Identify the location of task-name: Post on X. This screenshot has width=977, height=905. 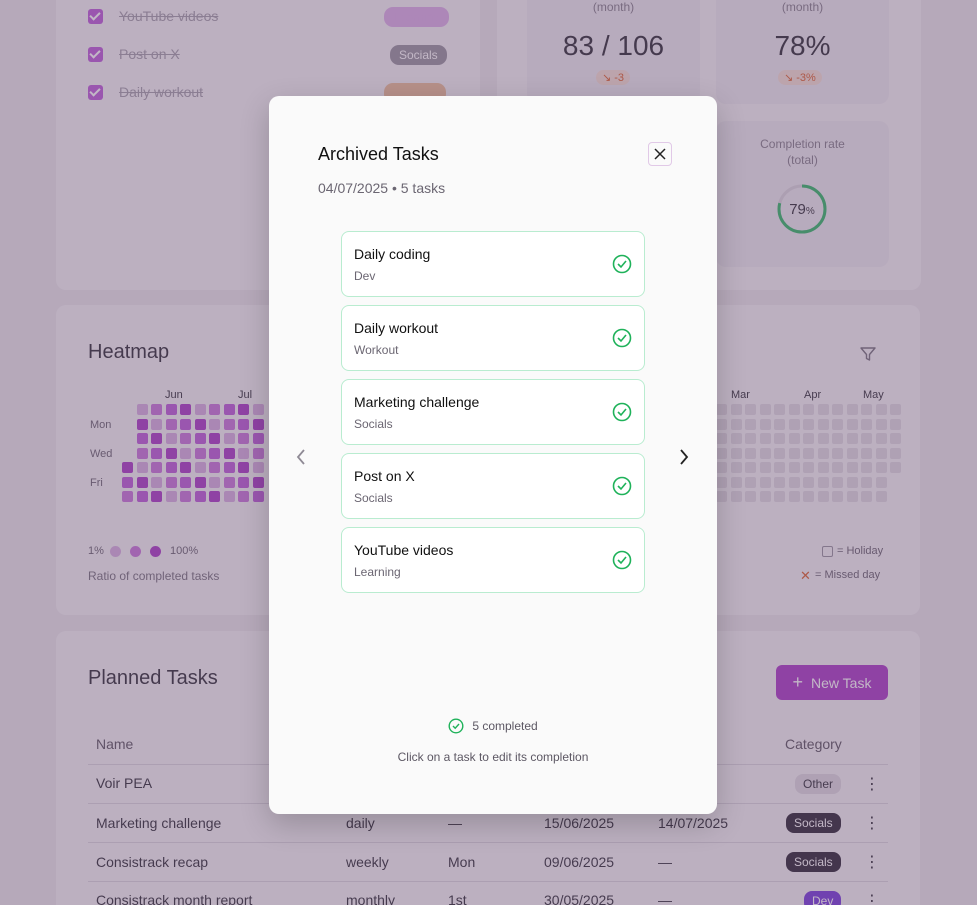
(384, 476).